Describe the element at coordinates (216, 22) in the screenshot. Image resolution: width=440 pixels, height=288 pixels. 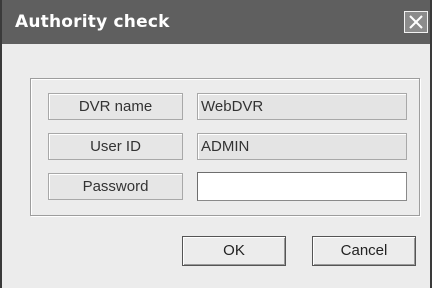
I see `title-bar: Authority check` at that location.